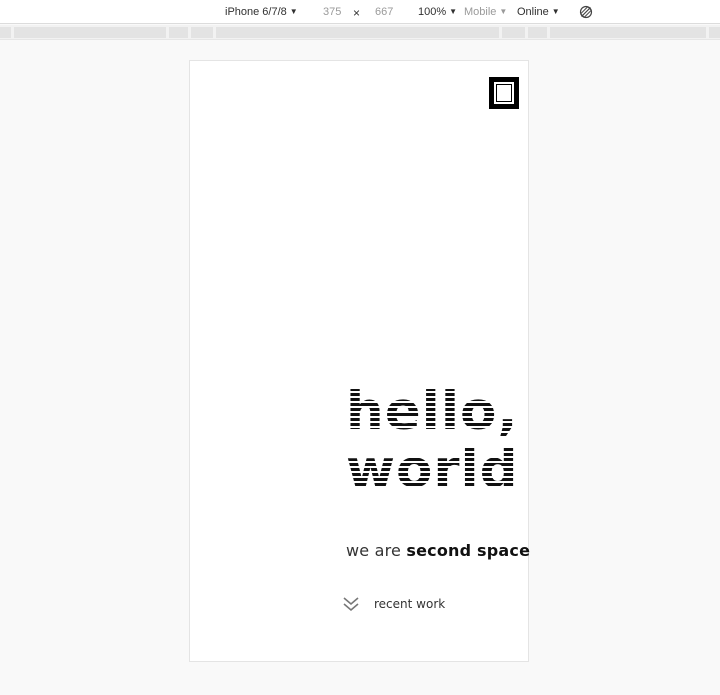 The height and width of the screenshot is (695, 720). What do you see at coordinates (432, 411) in the screenshot?
I see `hero-title-line-1: hello,` at bounding box center [432, 411].